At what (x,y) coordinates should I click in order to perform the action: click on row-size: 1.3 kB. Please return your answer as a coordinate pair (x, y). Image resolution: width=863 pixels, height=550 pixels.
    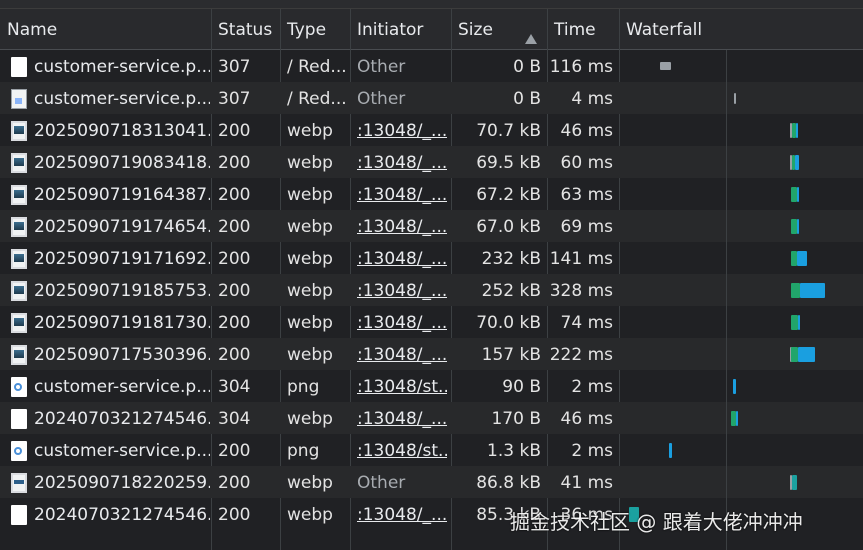
    Looking at the image, I should click on (514, 451).